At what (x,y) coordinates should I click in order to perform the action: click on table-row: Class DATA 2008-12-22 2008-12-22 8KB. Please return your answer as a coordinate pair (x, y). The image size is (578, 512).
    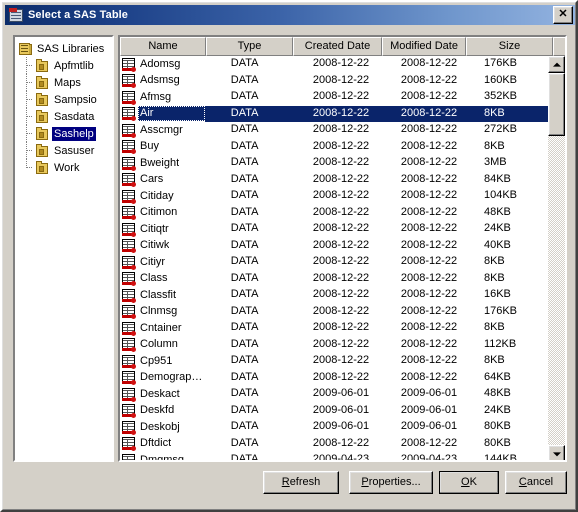
    Looking at the image, I should click on (334, 279).